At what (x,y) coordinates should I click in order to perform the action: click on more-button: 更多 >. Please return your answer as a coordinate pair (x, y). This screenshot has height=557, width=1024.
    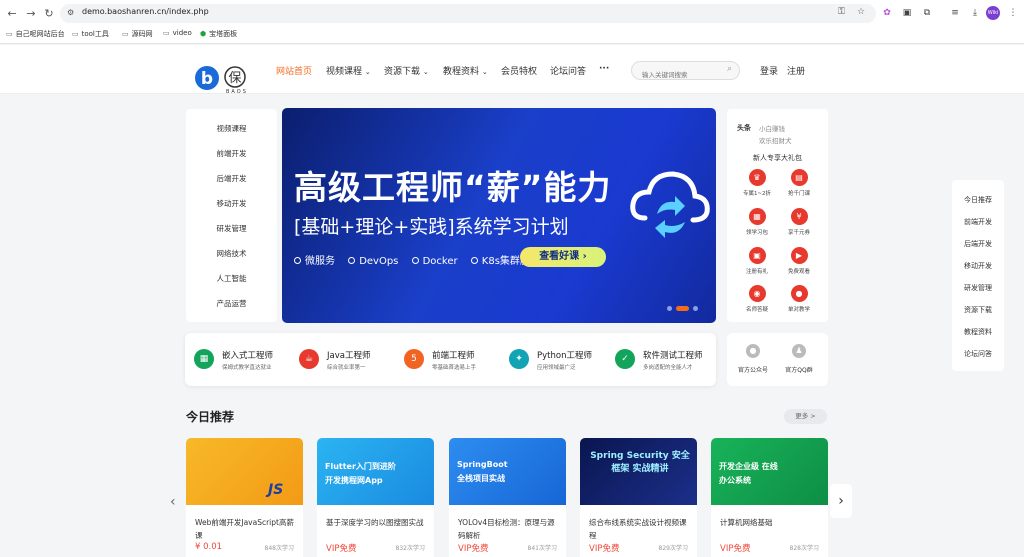
    Looking at the image, I should click on (805, 416).